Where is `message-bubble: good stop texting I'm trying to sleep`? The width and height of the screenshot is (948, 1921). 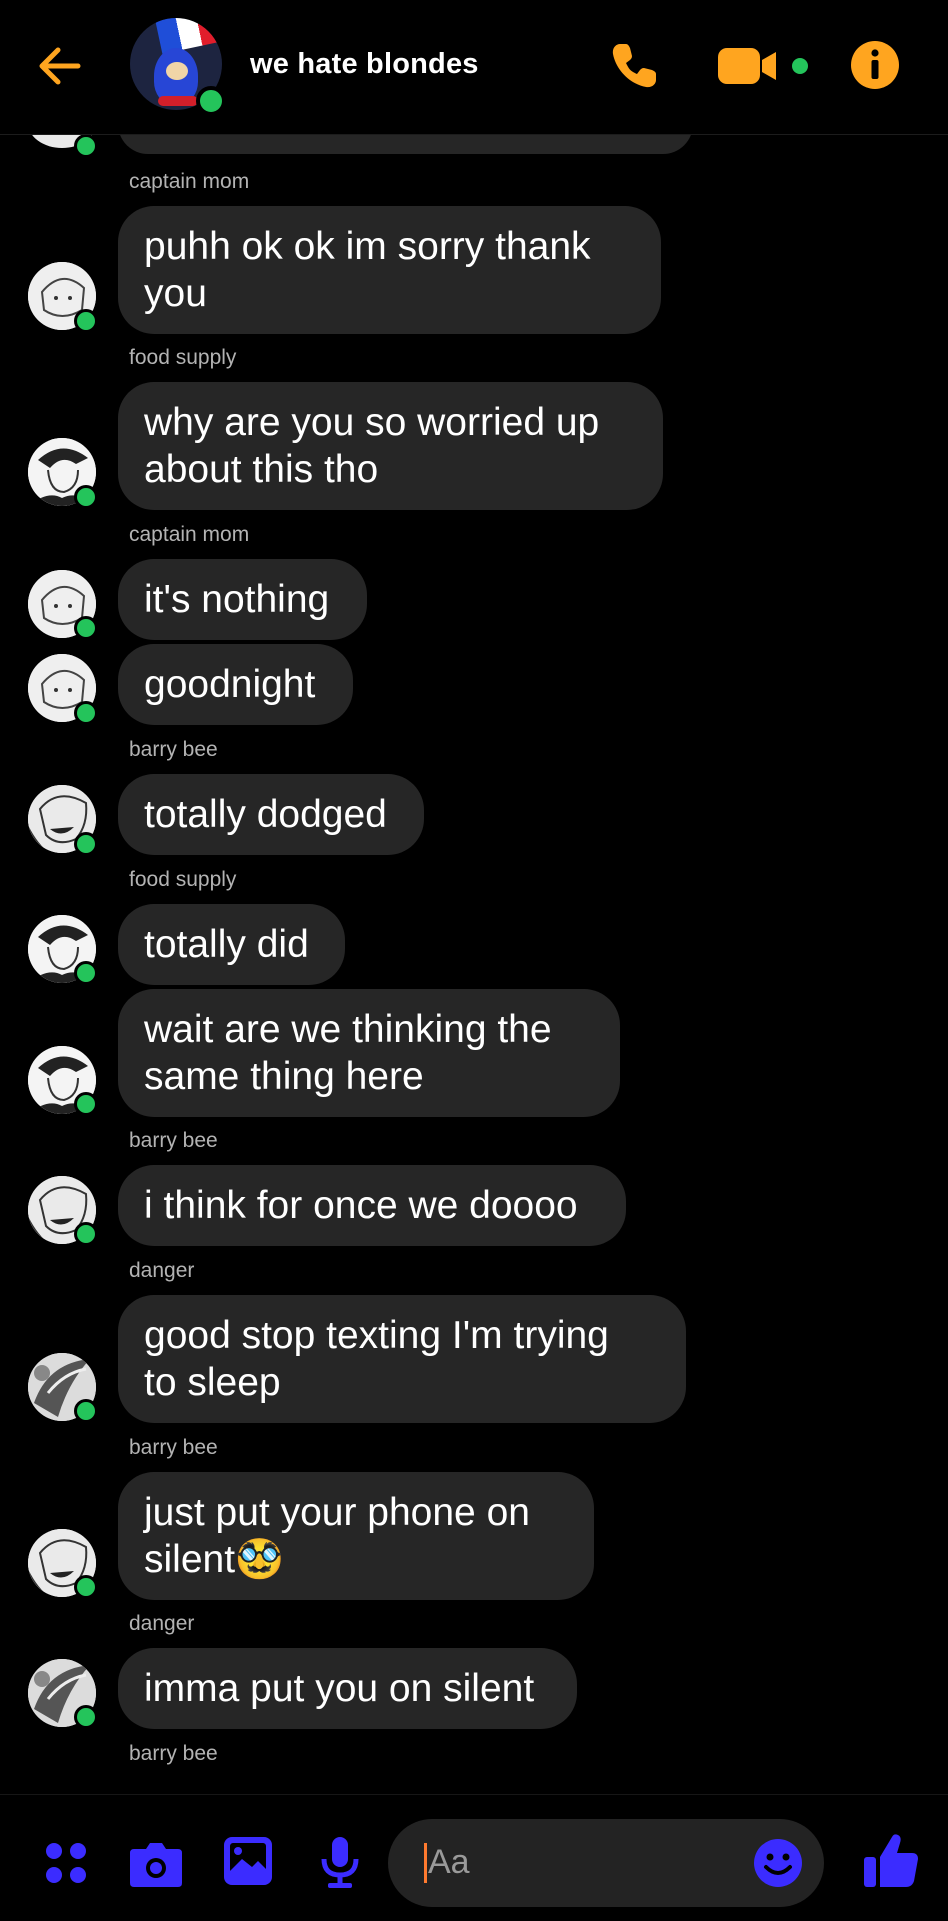
message-bubble: good stop texting I'm trying to sleep is located at coordinates (402, 1359).